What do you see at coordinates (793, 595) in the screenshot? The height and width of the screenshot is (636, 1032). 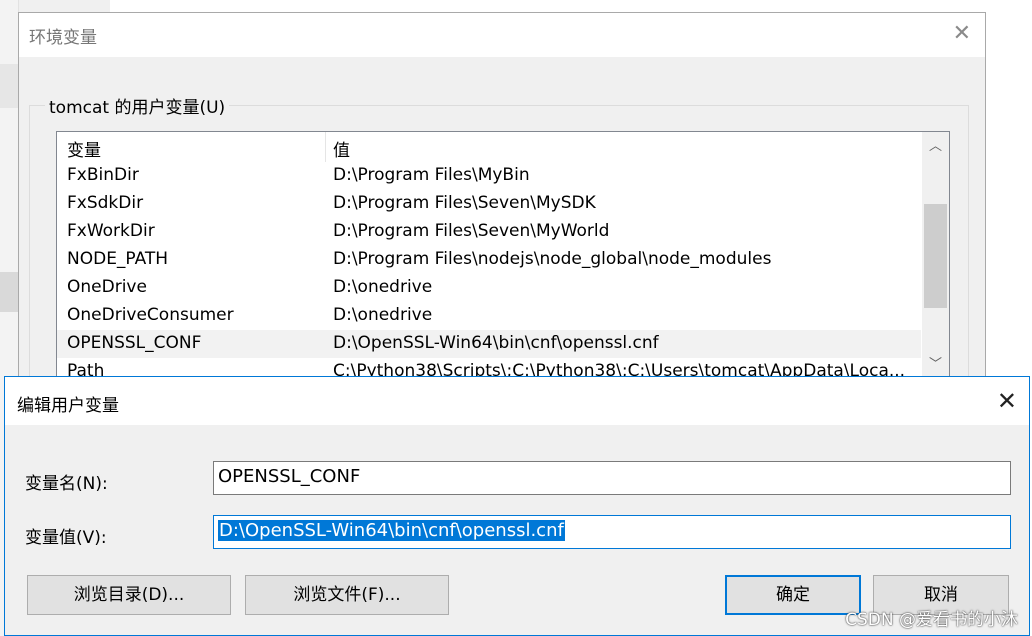 I see `ok-button: 确定` at bounding box center [793, 595].